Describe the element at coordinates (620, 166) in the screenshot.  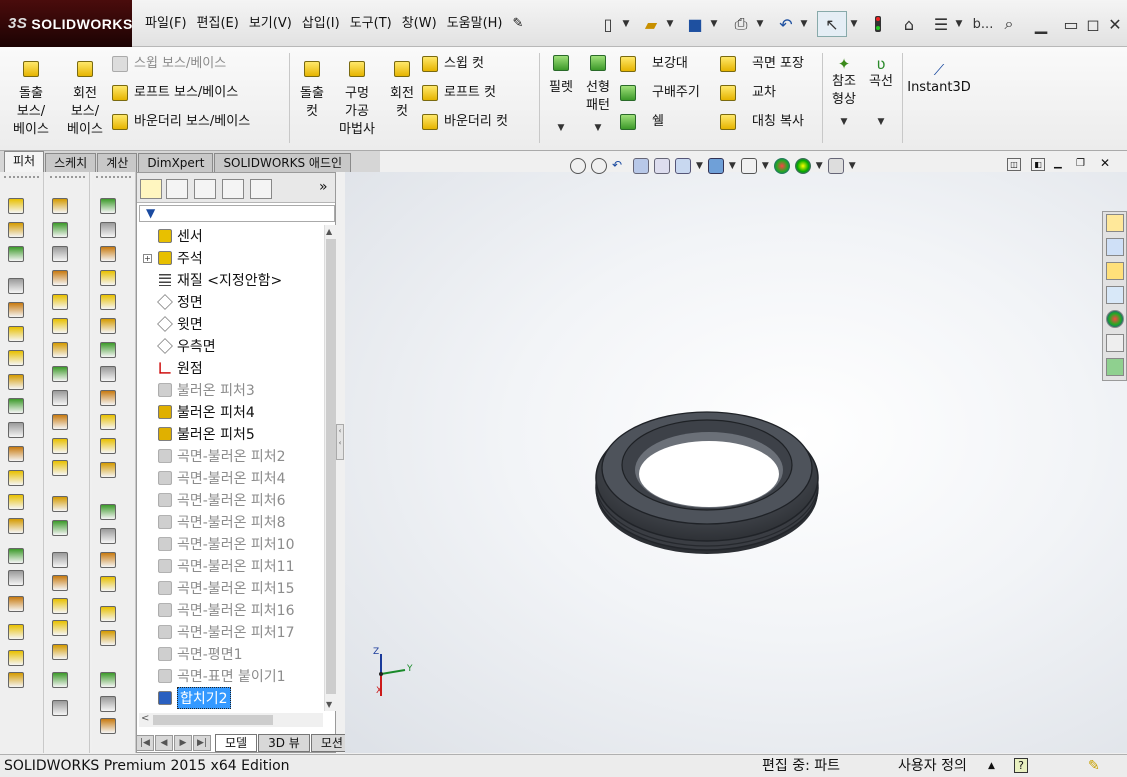
I see `previous-view-icon: ↶` at that location.